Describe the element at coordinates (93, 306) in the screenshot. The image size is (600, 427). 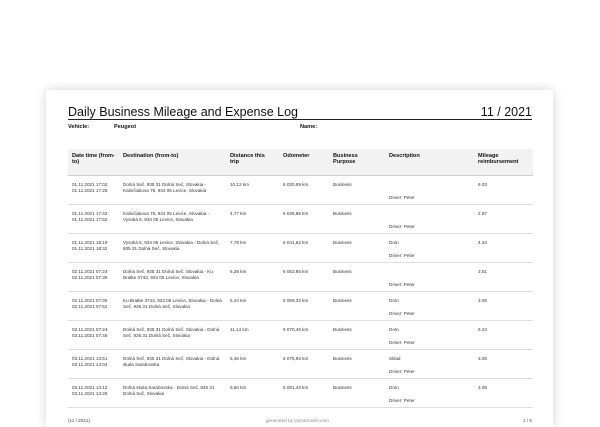
I see `cell-datetime: 02.11.2021 07:39 02.11.2021 07:52` at that location.